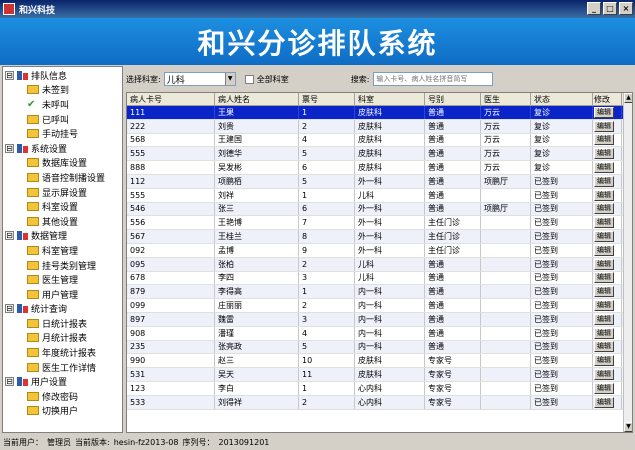  Describe the element at coordinates (33, 353) in the screenshot. I see `folder-icon` at that location.